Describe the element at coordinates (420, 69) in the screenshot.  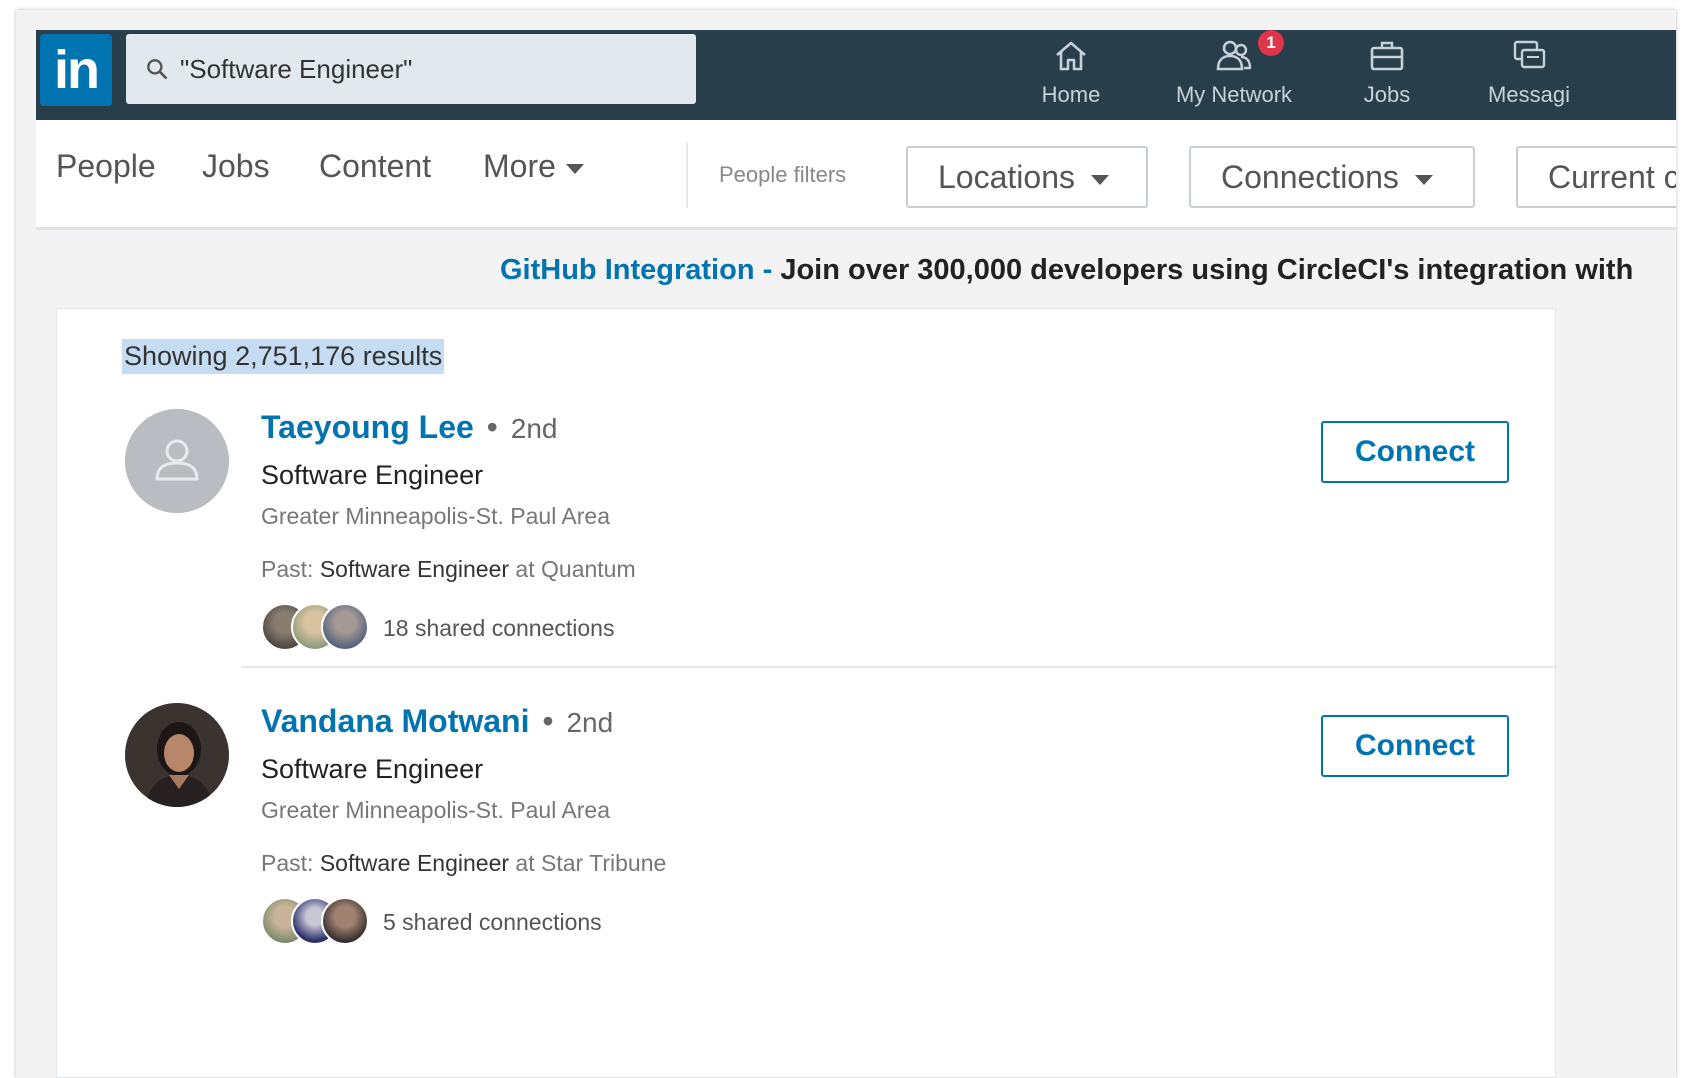
I see `search-input` at that location.